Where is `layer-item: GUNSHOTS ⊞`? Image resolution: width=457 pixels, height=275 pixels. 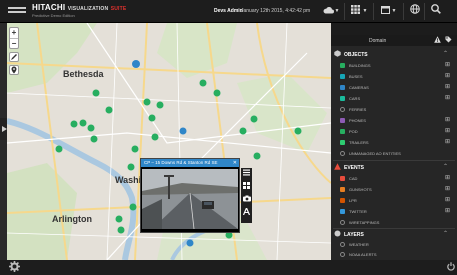 layer-item: GUNSHOTS ⊞ is located at coordinates (396, 189).